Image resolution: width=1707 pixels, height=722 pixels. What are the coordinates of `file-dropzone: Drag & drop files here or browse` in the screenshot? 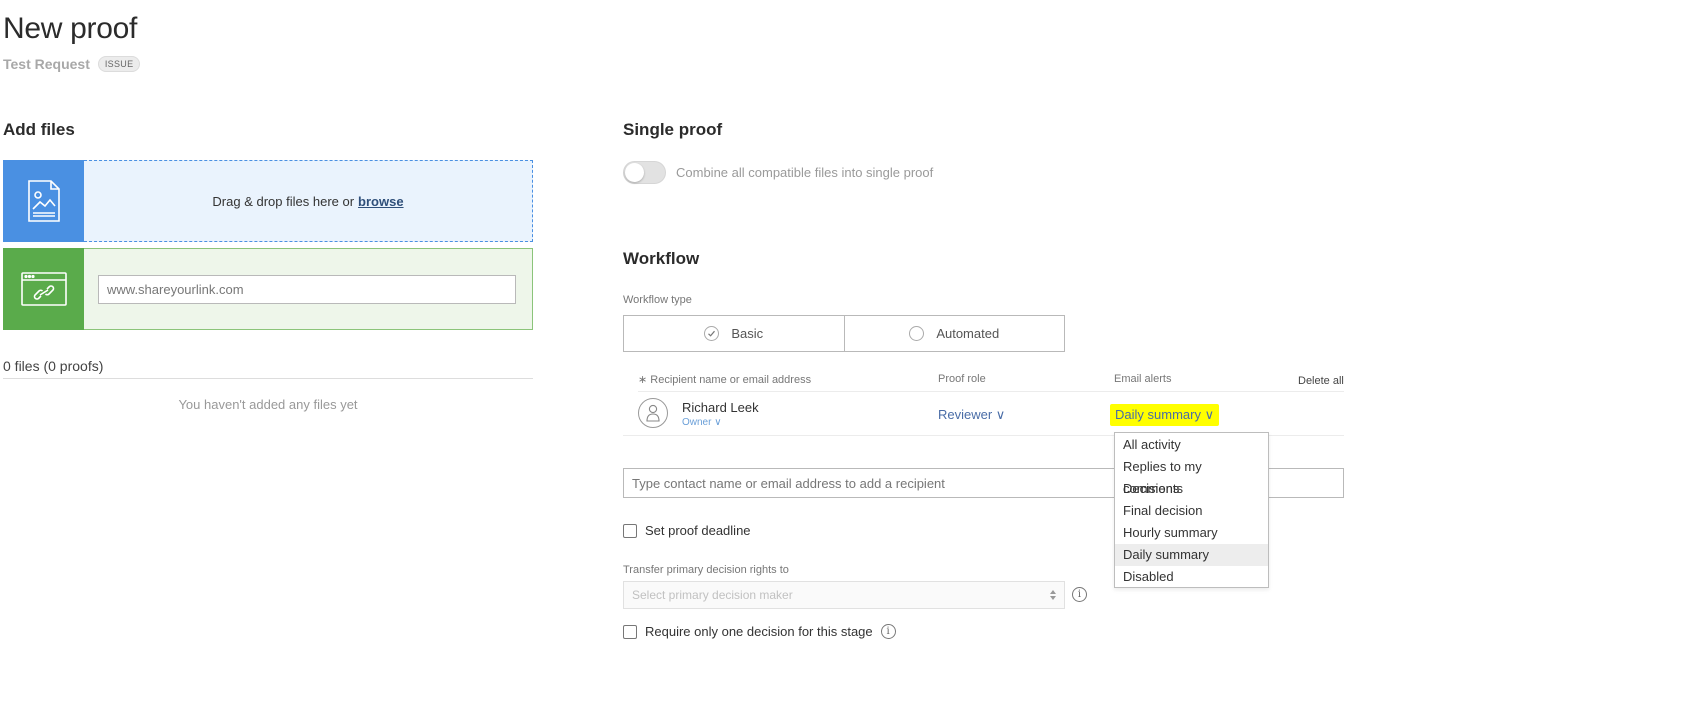 It's located at (268, 201).